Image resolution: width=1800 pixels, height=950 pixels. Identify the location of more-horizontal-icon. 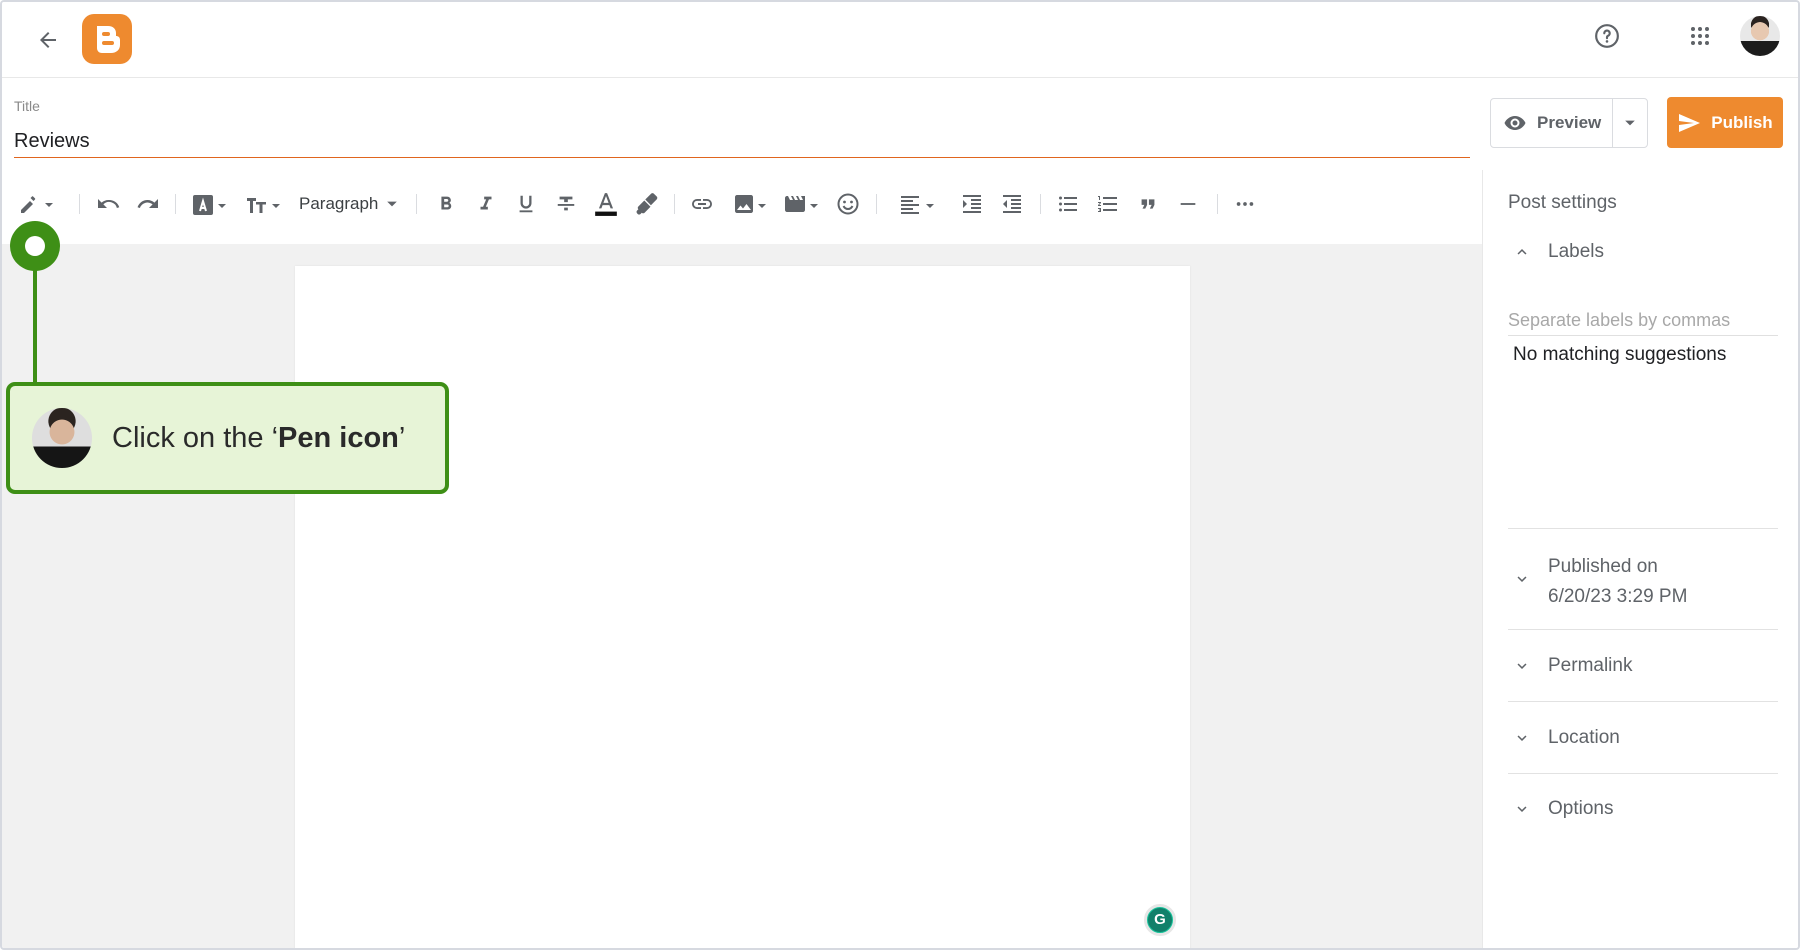
(1245, 204).